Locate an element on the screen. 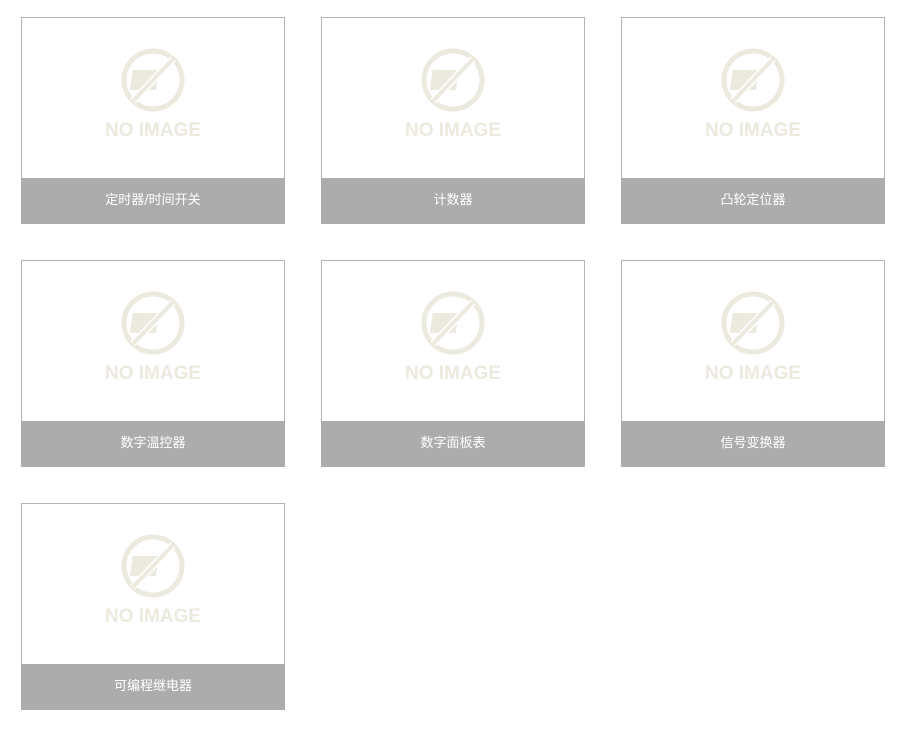 This screenshot has width=898, height=730. product-card: NO IMAGE 可编程继电器 is located at coordinates (153, 606).